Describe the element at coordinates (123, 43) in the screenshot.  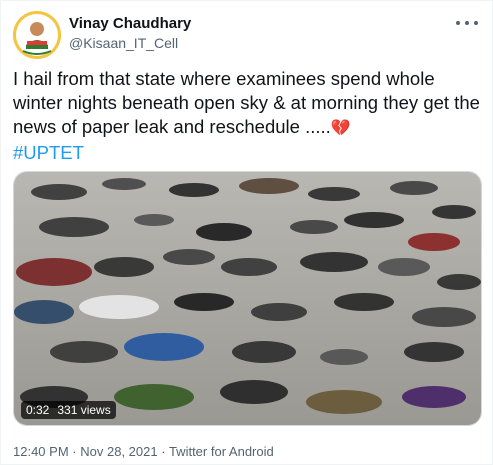
I see `author-handle: @Kisaan_IT_Cell` at that location.